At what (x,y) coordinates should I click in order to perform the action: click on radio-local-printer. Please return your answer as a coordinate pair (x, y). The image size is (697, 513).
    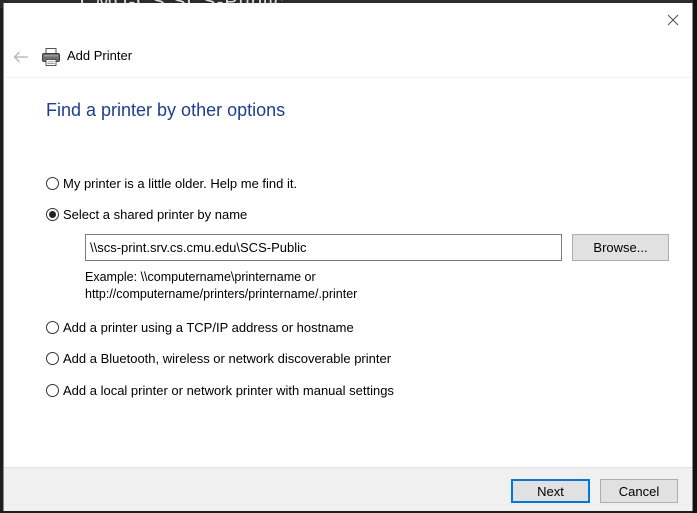
    Looking at the image, I should click on (52, 390).